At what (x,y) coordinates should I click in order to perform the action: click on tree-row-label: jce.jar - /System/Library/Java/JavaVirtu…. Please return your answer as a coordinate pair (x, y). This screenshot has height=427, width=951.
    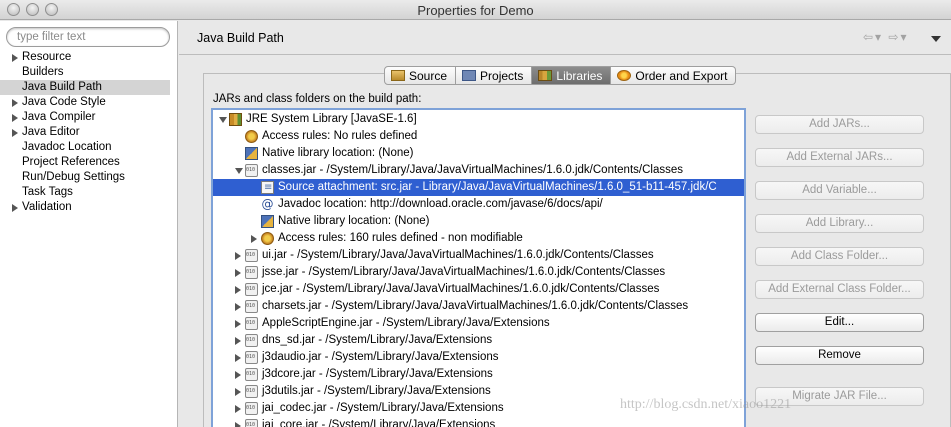
    Looking at the image, I should click on (461, 289).